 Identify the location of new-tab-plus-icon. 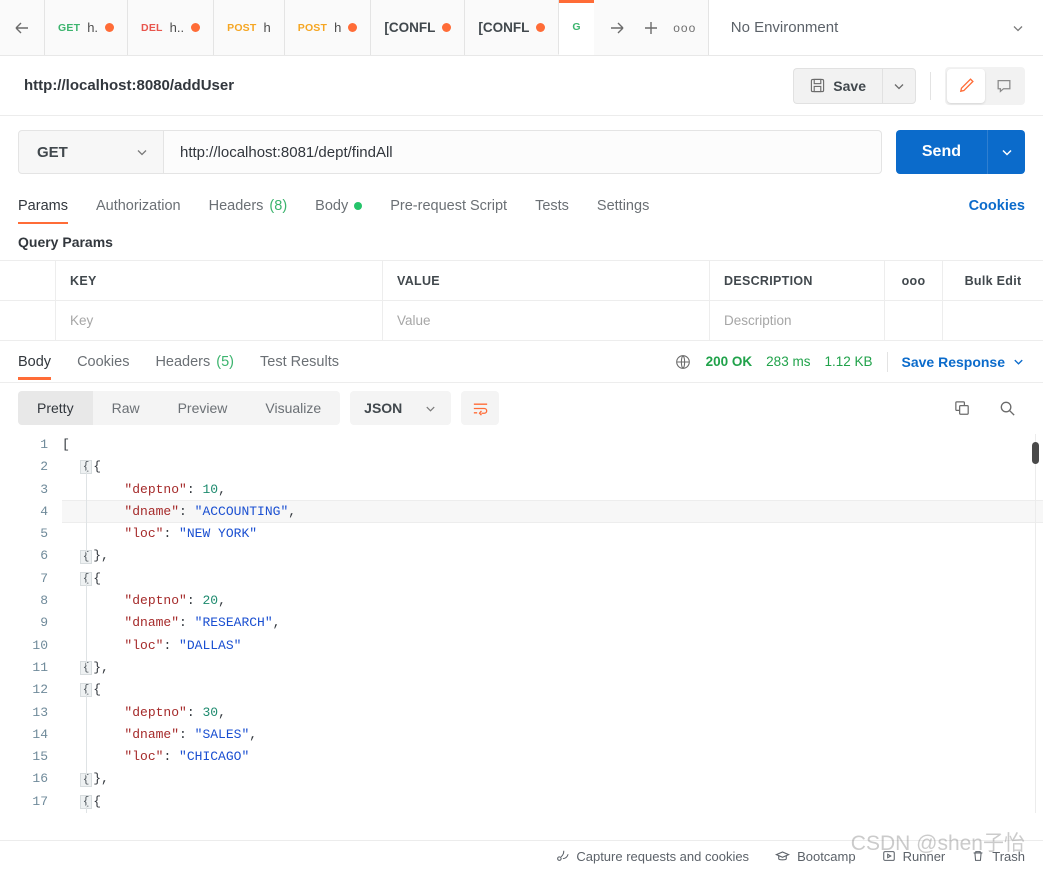
(651, 28).